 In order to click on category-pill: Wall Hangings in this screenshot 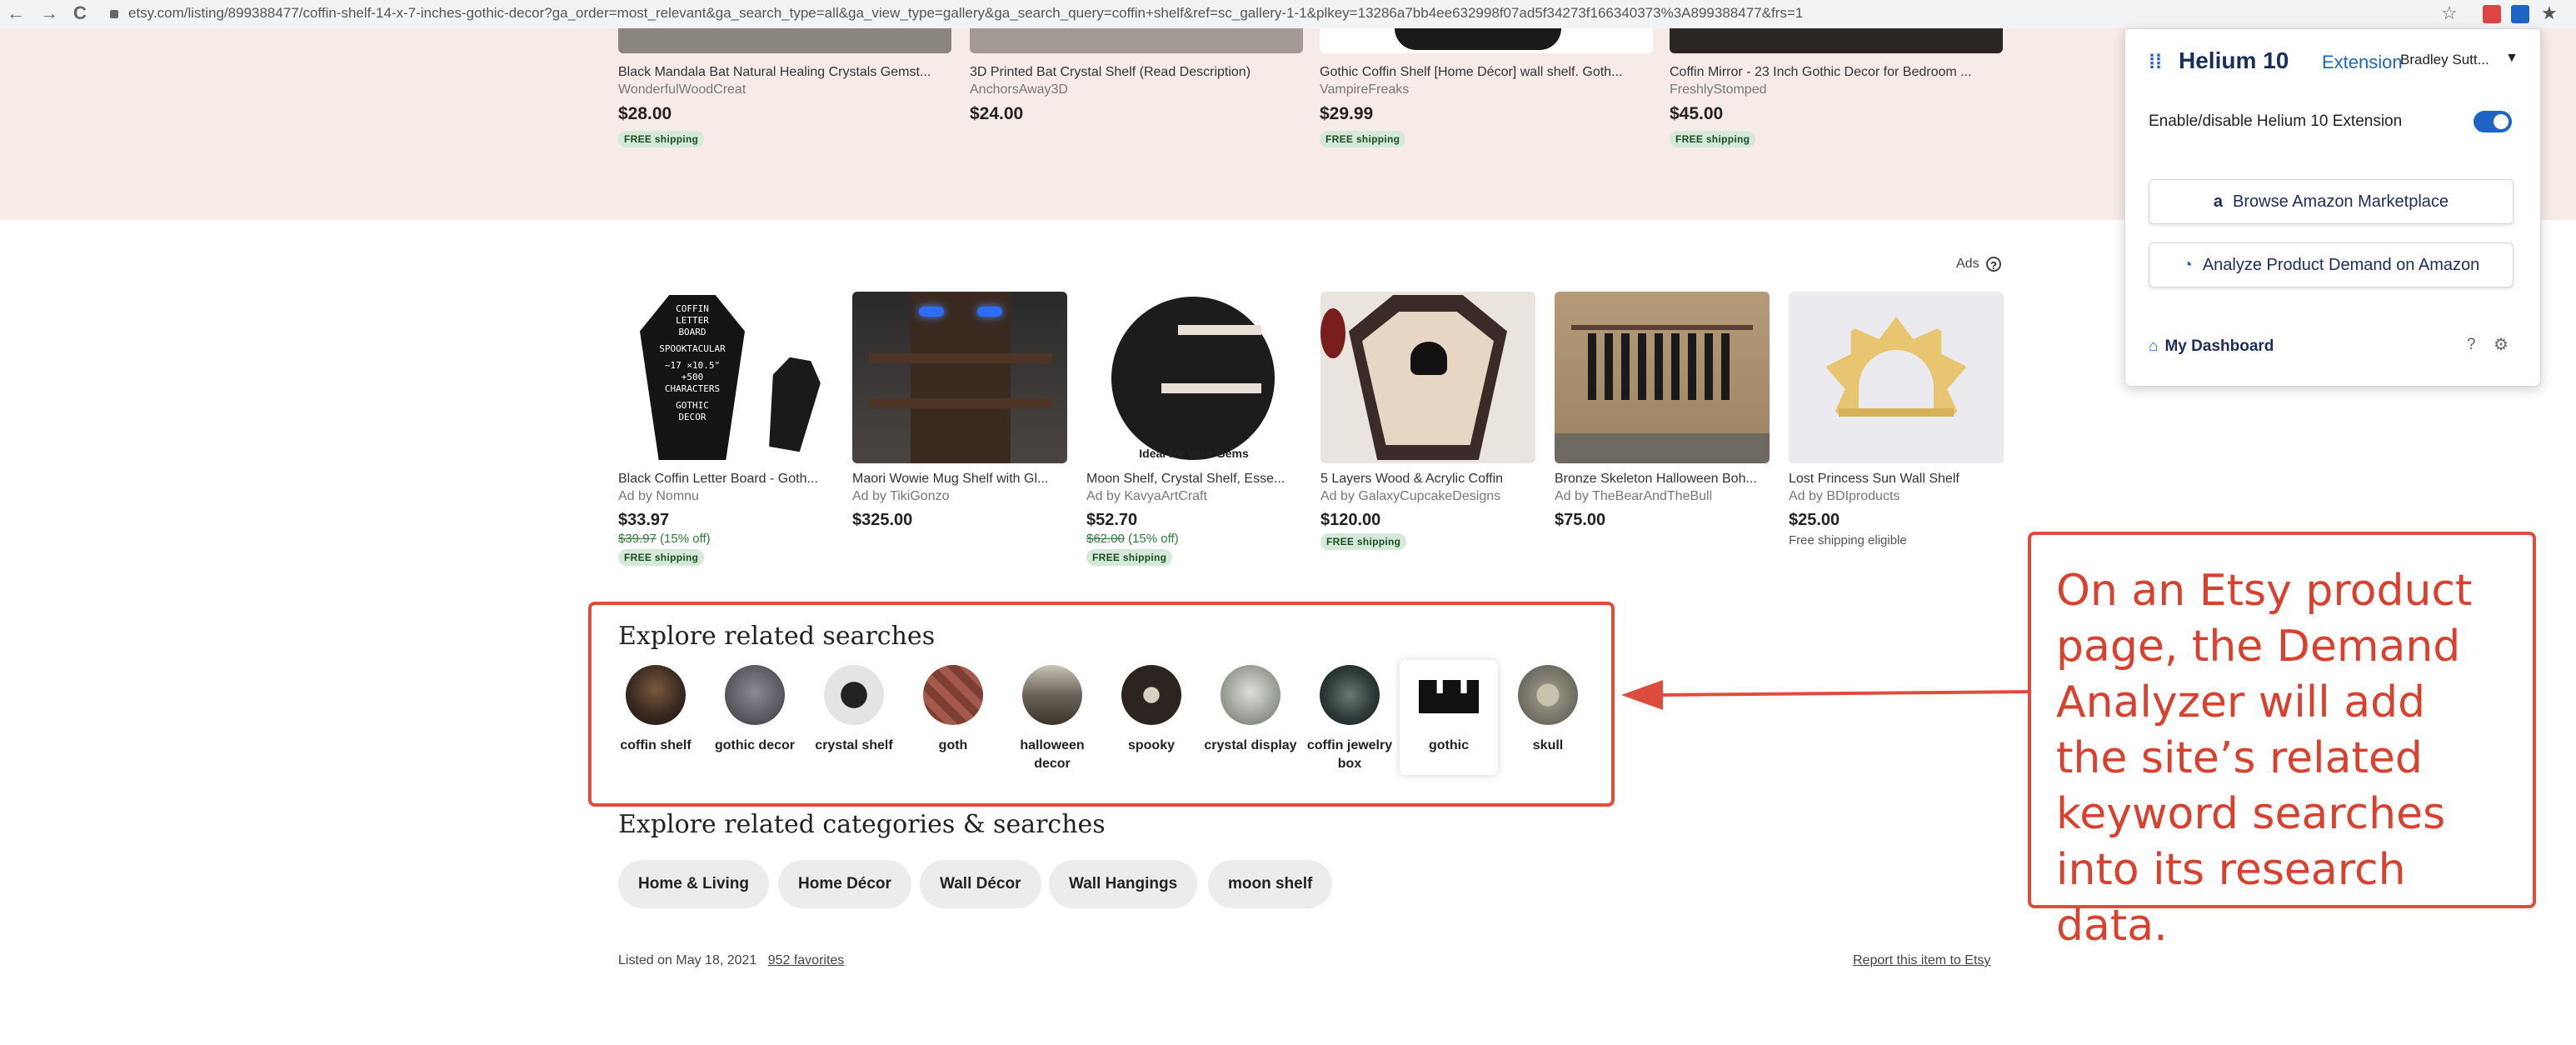, I will do `click(1123, 884)`.